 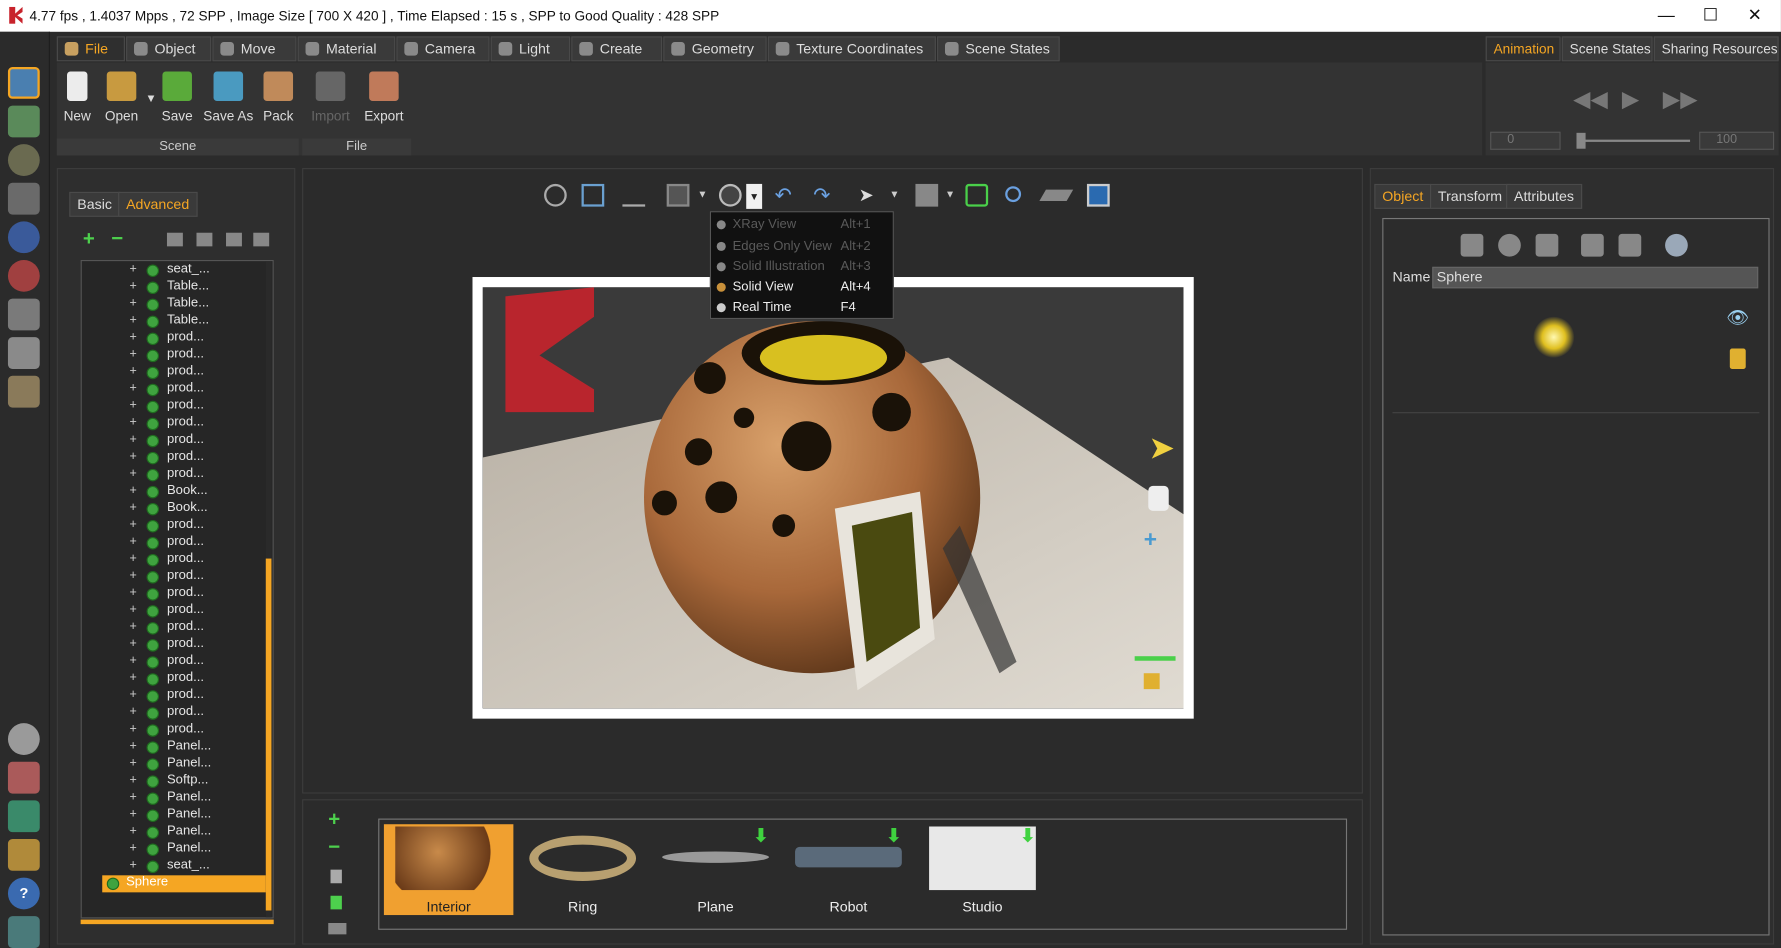 What do you see at coordinates (336, 876) in the screenshot?
I see `gallery-library-icon` at bounding box center [336, 876].